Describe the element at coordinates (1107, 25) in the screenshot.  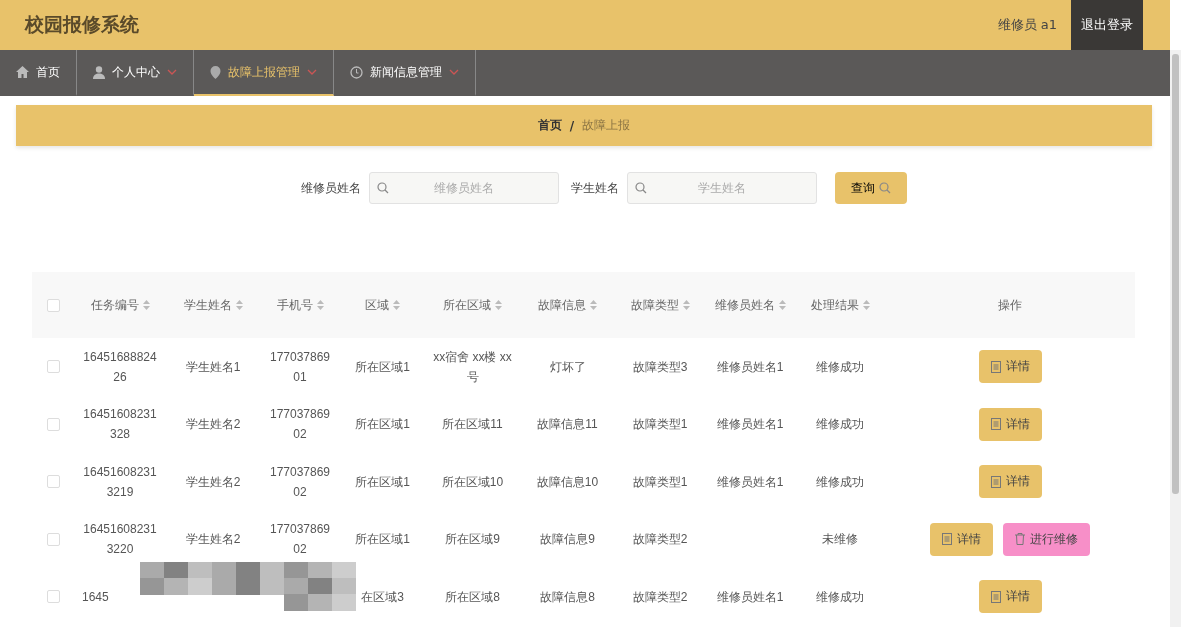
I see `logout-button: 退出登录` at that location.